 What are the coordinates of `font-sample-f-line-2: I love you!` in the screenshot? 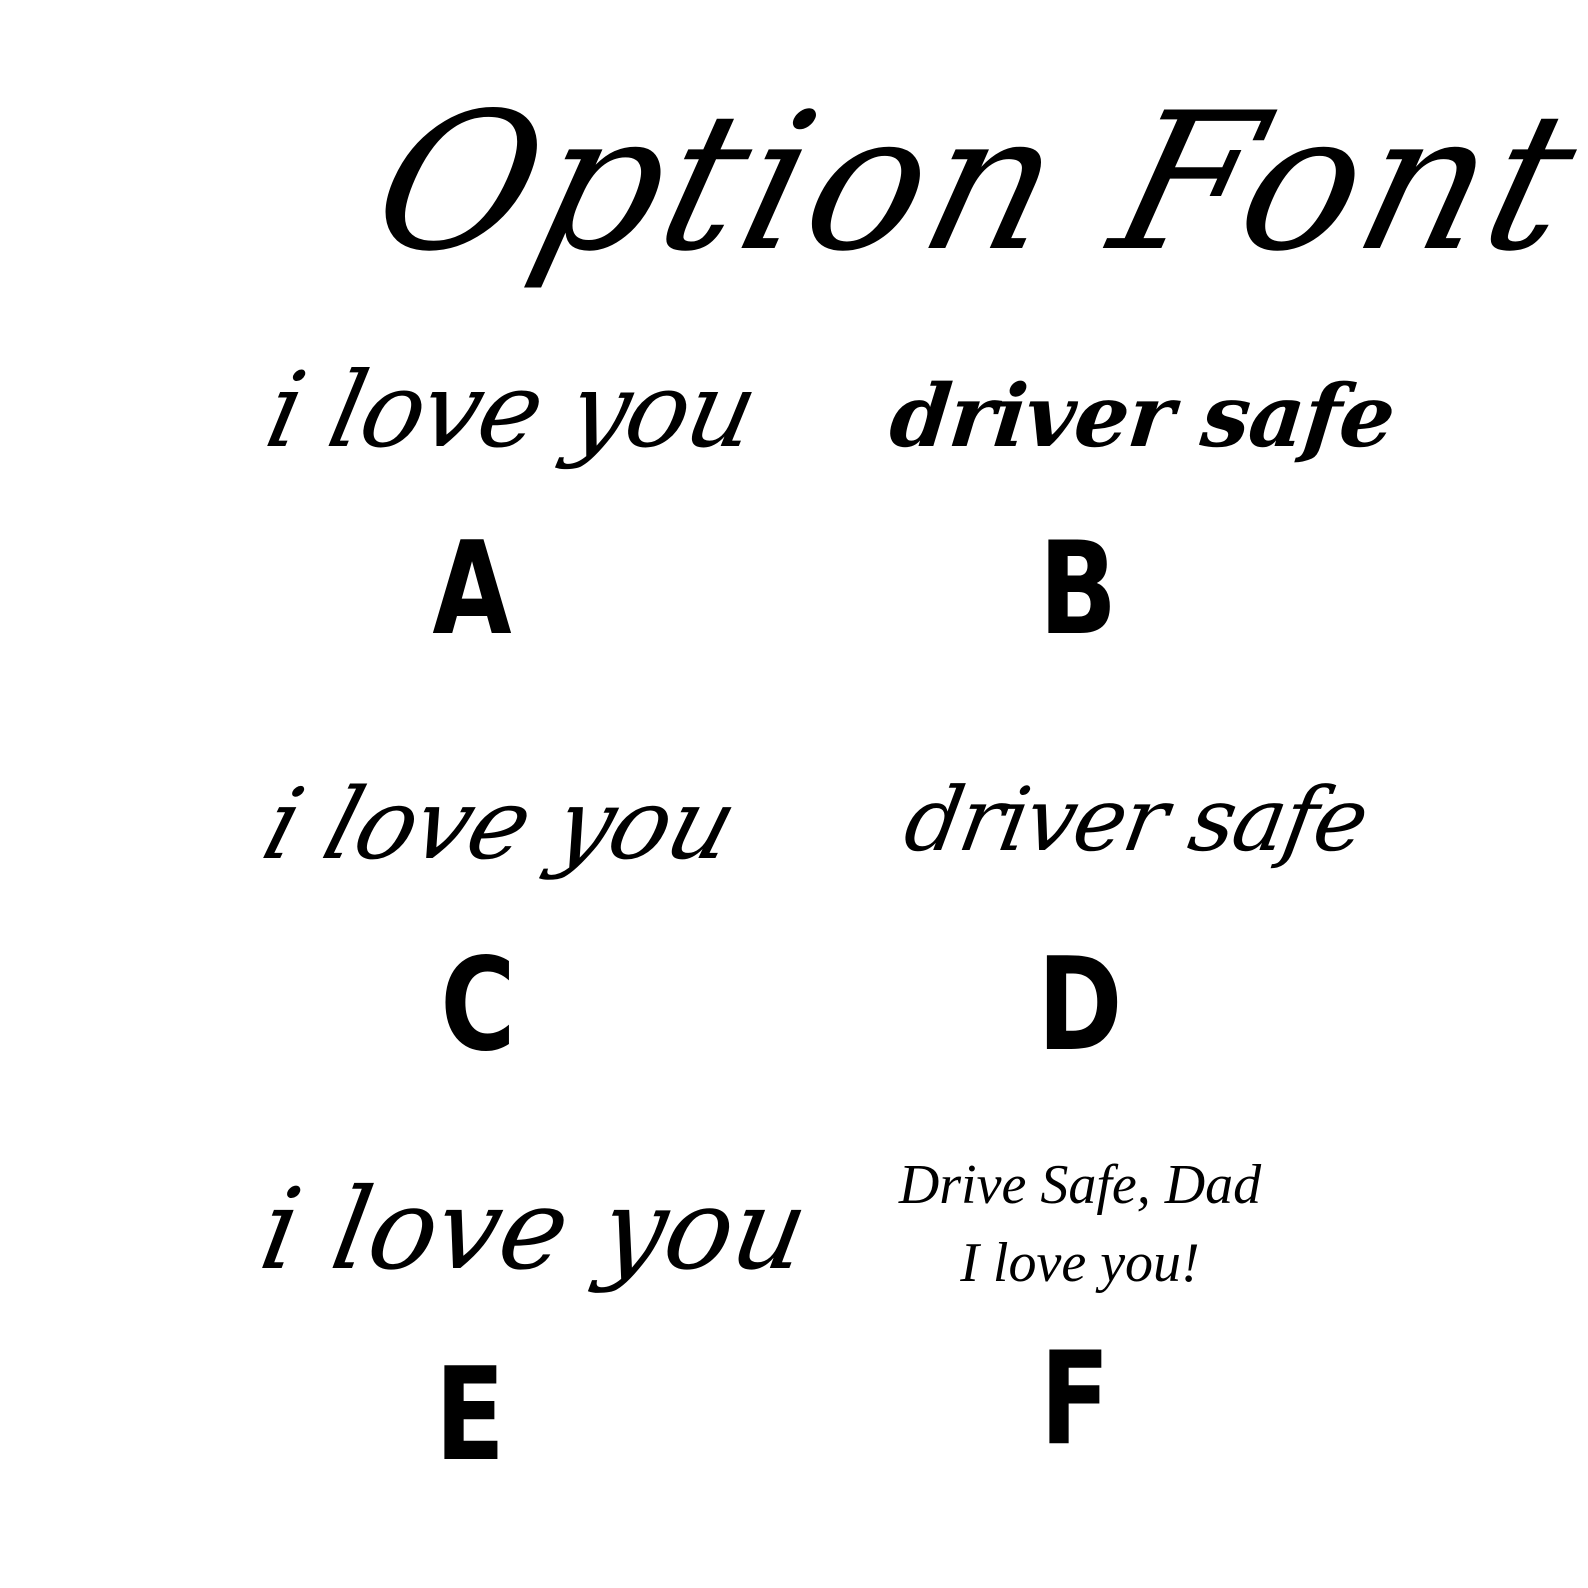 It's located at (1080, 1263).